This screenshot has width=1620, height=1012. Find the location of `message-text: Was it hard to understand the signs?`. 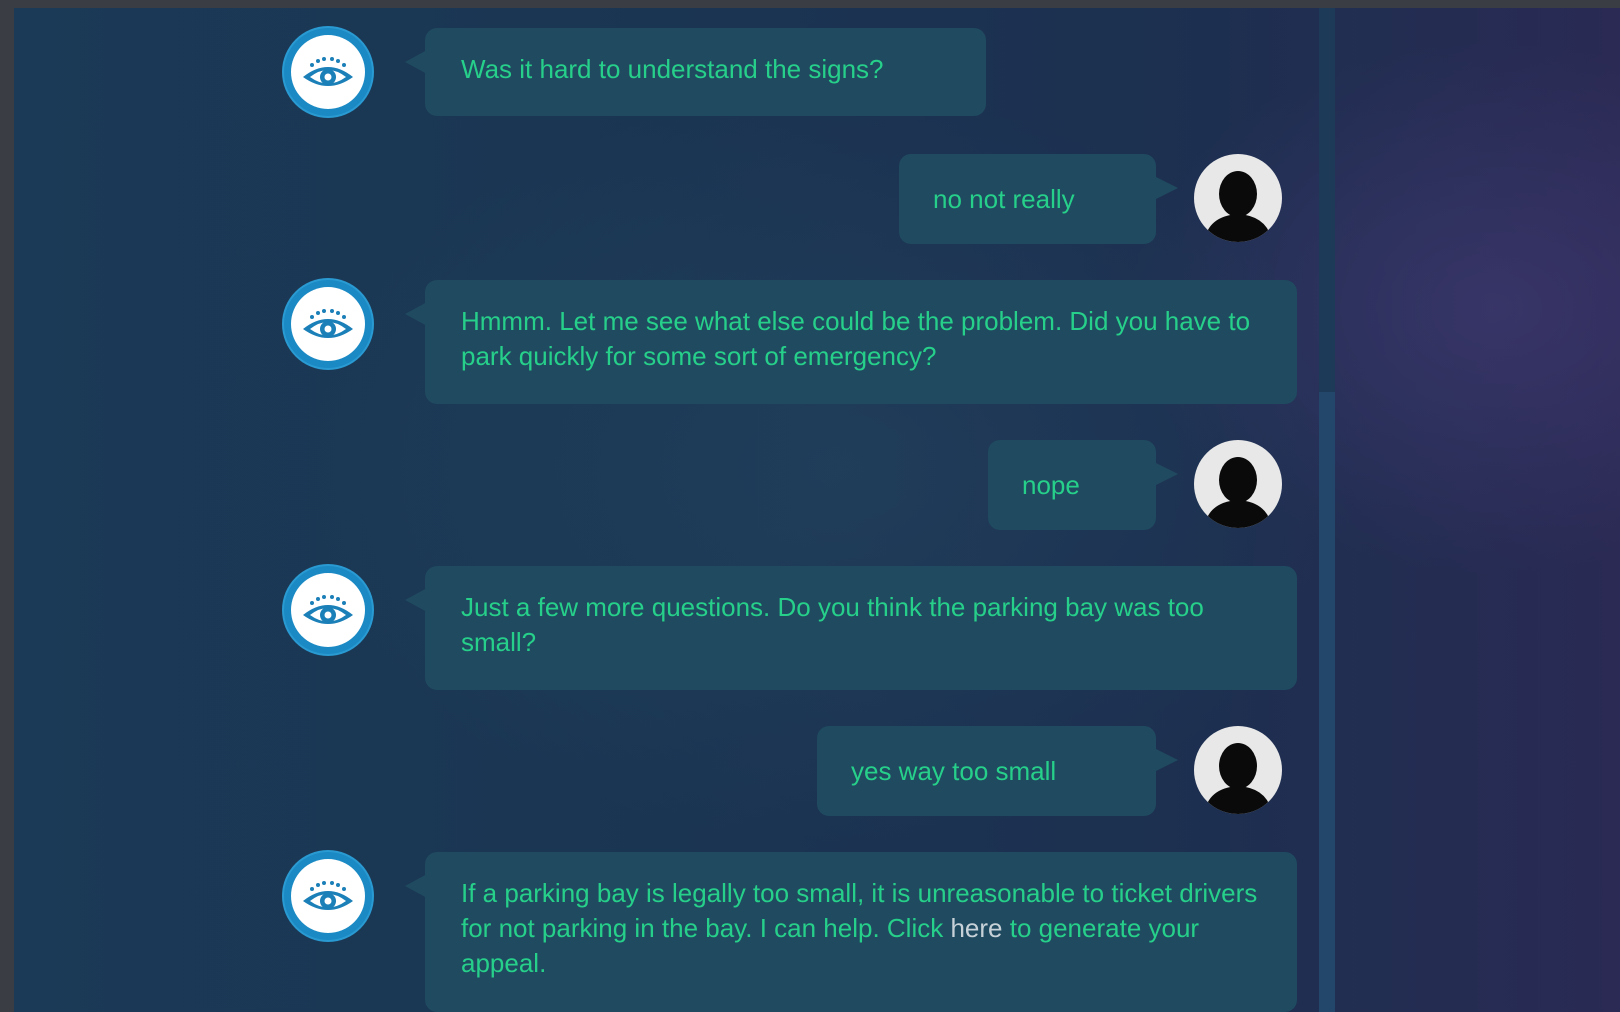

message-text: Was it hard to understand the signs? is located at coordinates (672, 69).